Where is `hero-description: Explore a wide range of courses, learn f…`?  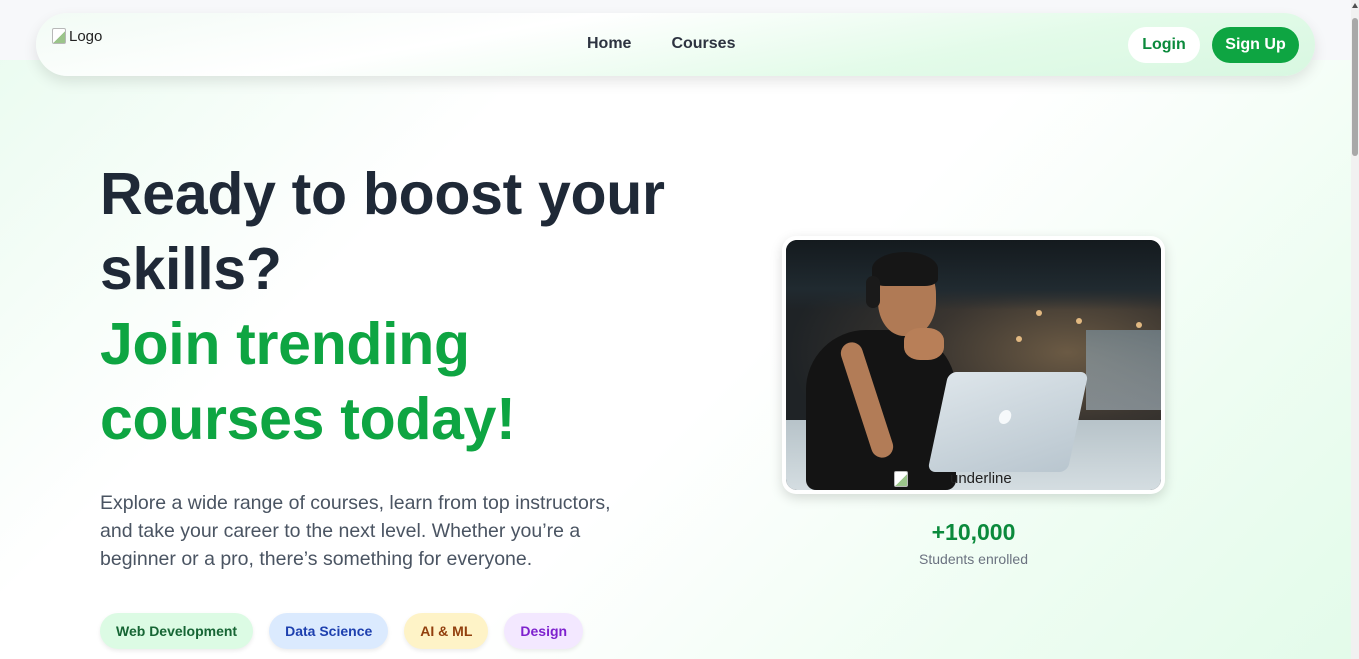
hero-description: Explore a wide range of courses, learn f… is located at coordinates (355, 531).